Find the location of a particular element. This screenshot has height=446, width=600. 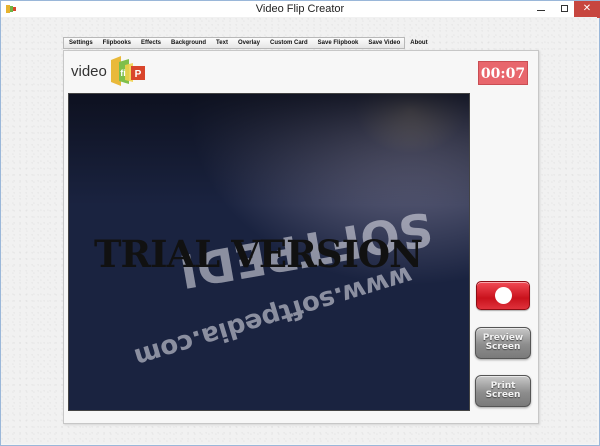

logo-text: video is located at coordinates (89, 71).